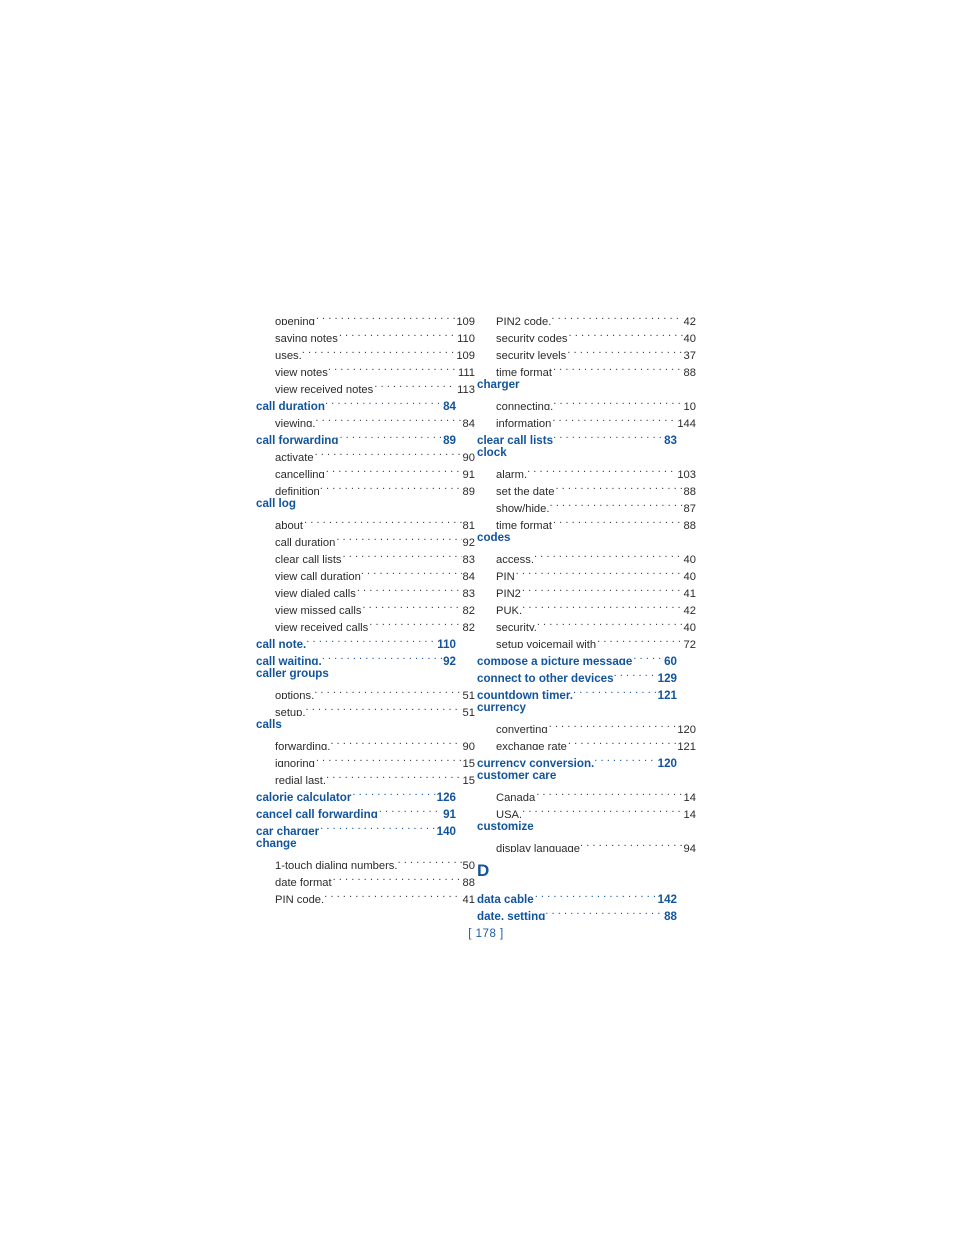  Describe the element at coordinates (586, 741) in the screenshot. I see `index-entry-sub: exchange rate 121` at that location.